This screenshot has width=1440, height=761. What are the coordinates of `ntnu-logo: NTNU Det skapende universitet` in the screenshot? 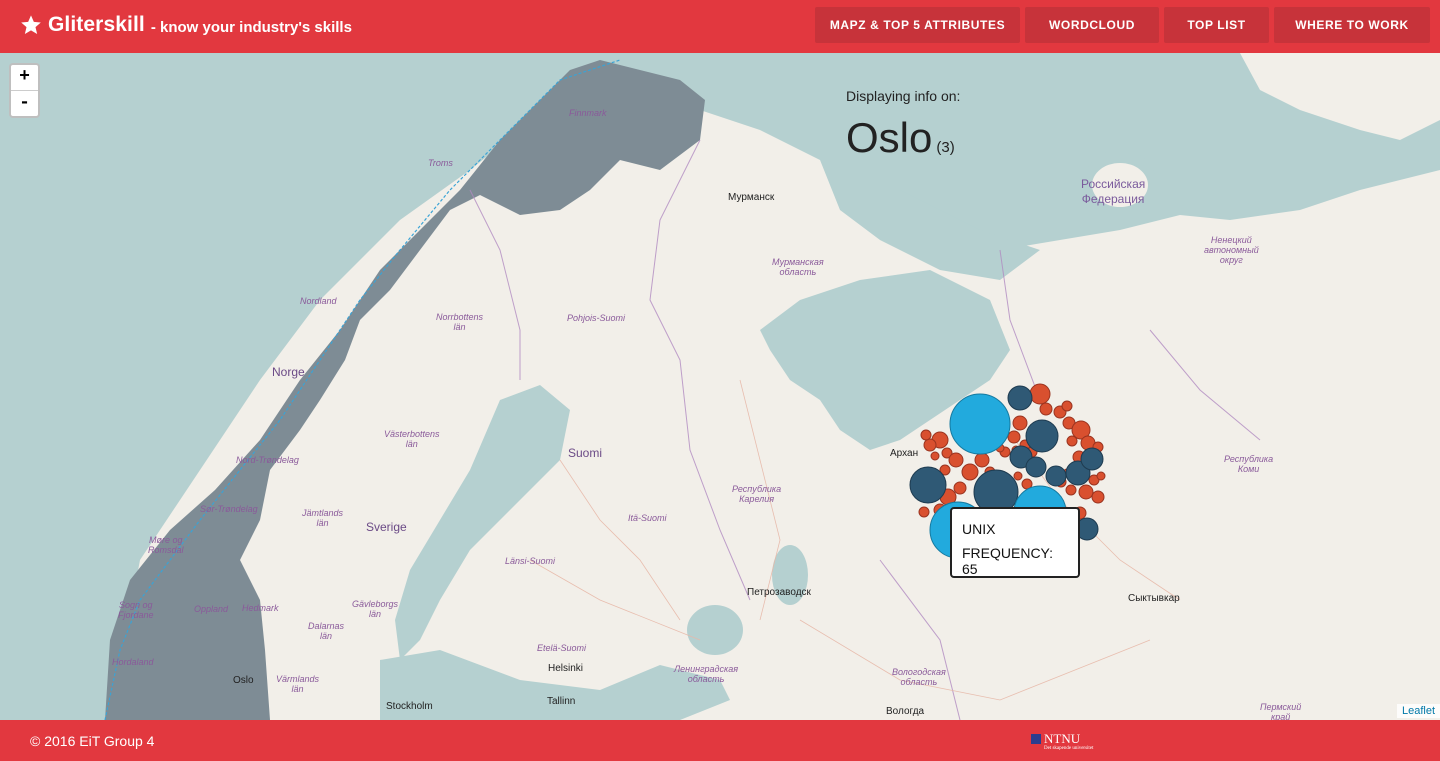 It's located at (1062, 742).